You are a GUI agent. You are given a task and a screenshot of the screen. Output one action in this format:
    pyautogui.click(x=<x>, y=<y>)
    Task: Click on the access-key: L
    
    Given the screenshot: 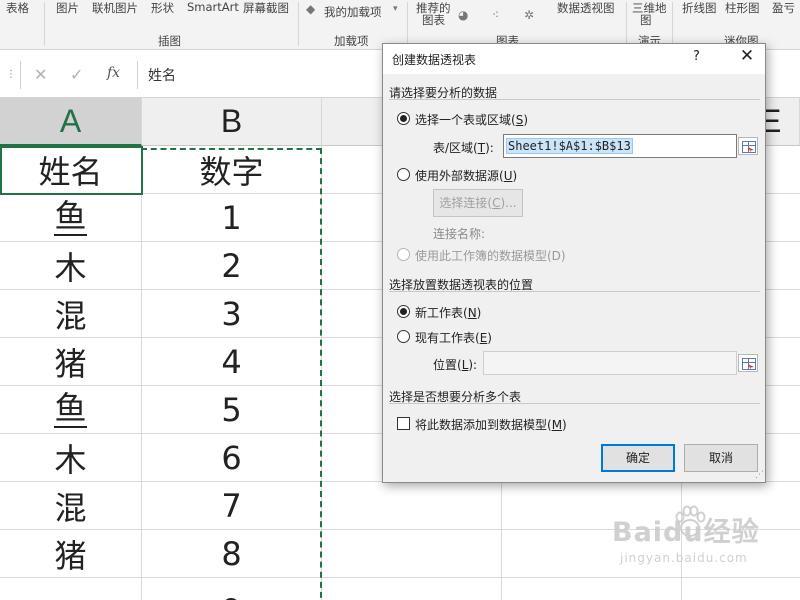 What is the action you would take?
    pyautogui.click(x=465, y=365)
    